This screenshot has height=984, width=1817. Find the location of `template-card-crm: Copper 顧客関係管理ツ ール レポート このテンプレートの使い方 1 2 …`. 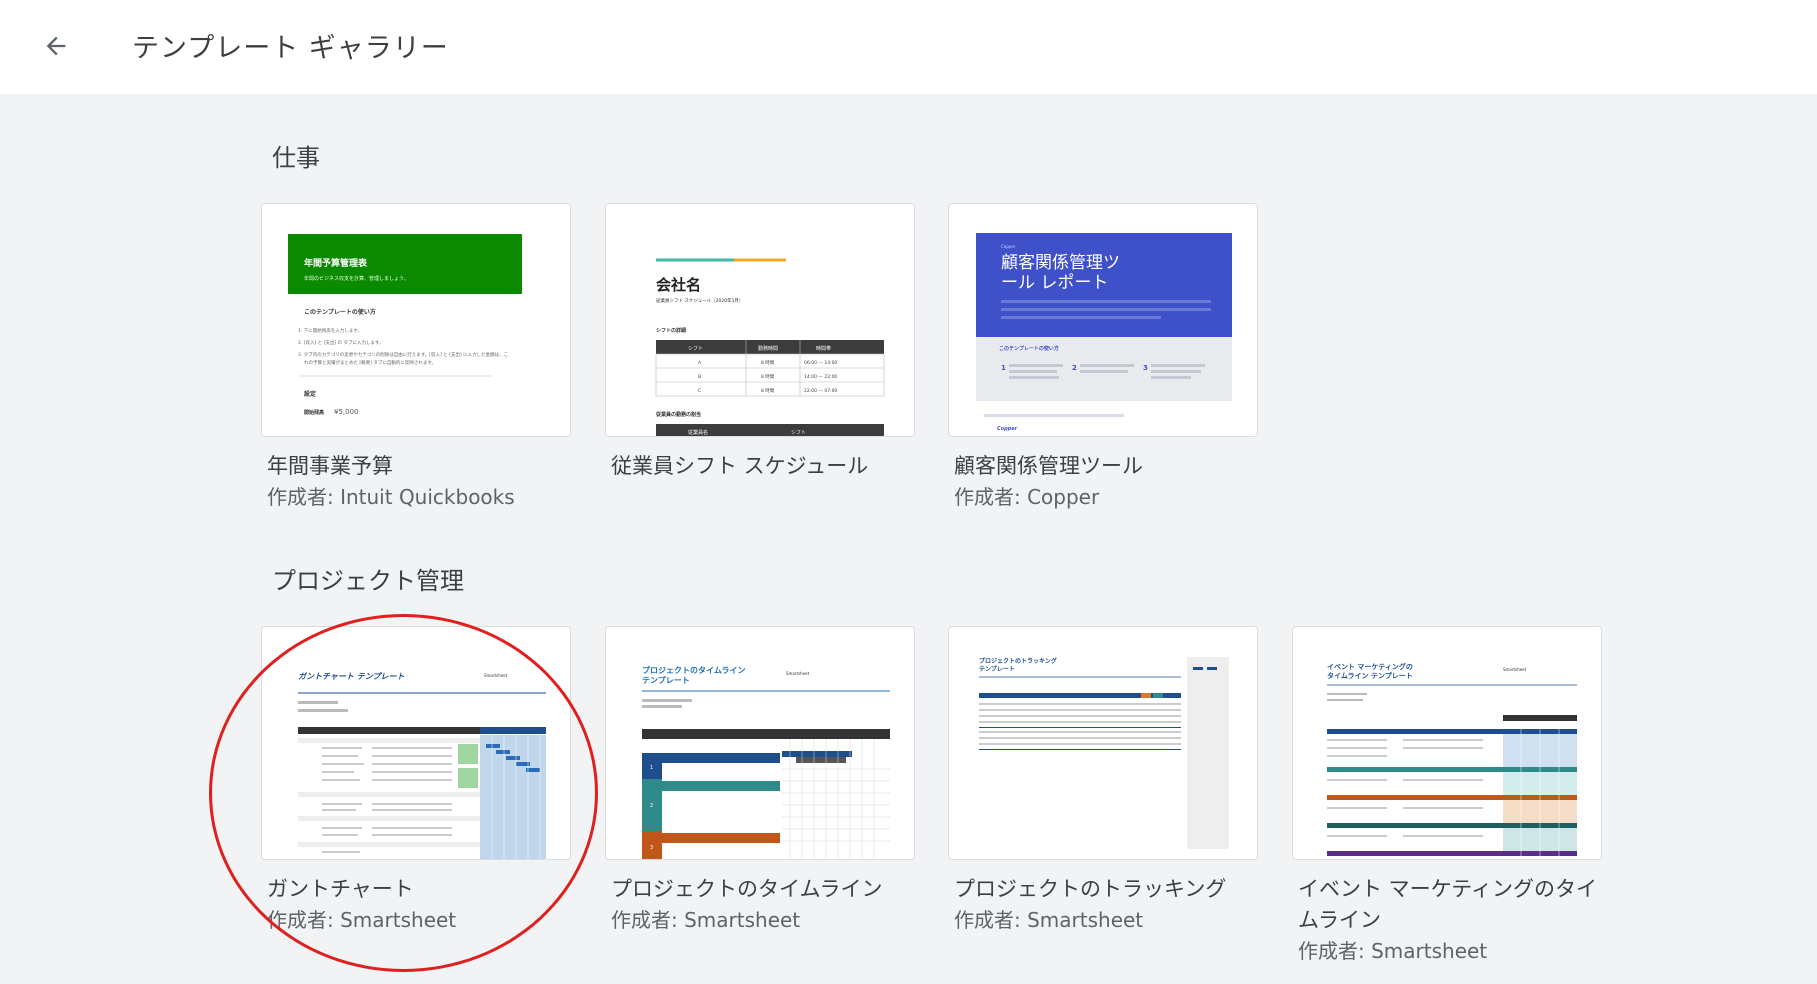

template-card-crm: Copper 顧客関係管理ツ ール レポート このテンプレートの使い方 1 2 … is located at coordinates (1103, 358).